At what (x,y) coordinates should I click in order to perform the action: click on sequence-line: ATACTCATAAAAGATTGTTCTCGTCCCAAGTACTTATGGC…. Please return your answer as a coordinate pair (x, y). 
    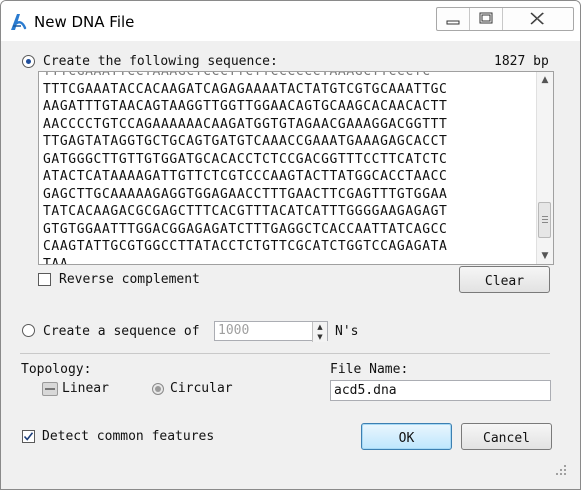
    Looking at the image, I should click on (245, 176).